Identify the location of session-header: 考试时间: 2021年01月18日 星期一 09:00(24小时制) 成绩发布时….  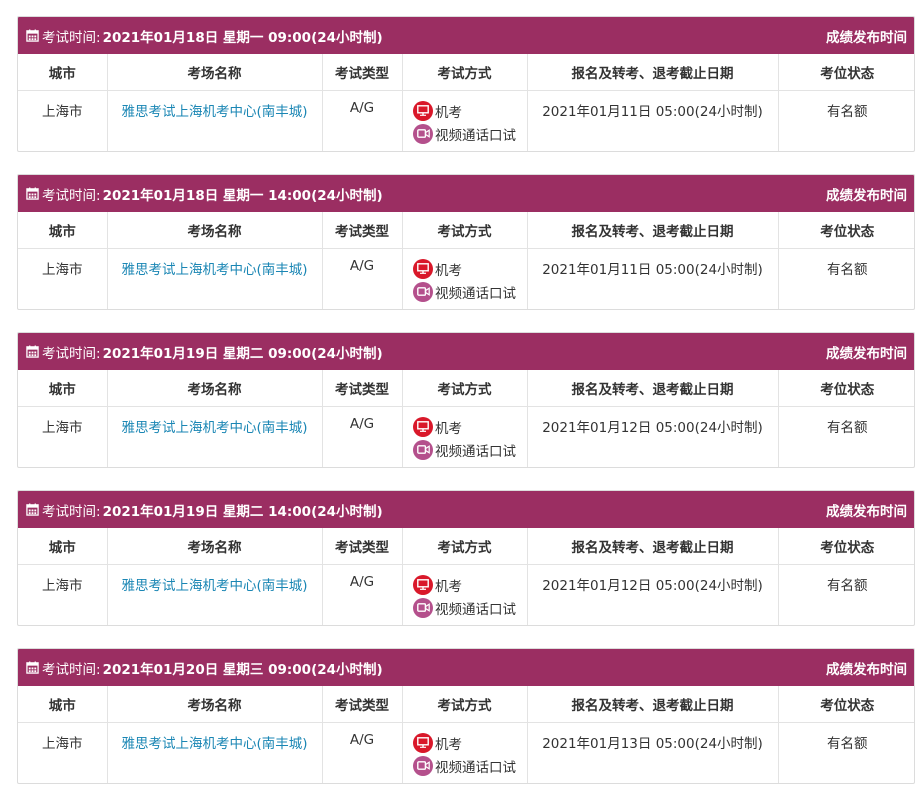
(466, 35).